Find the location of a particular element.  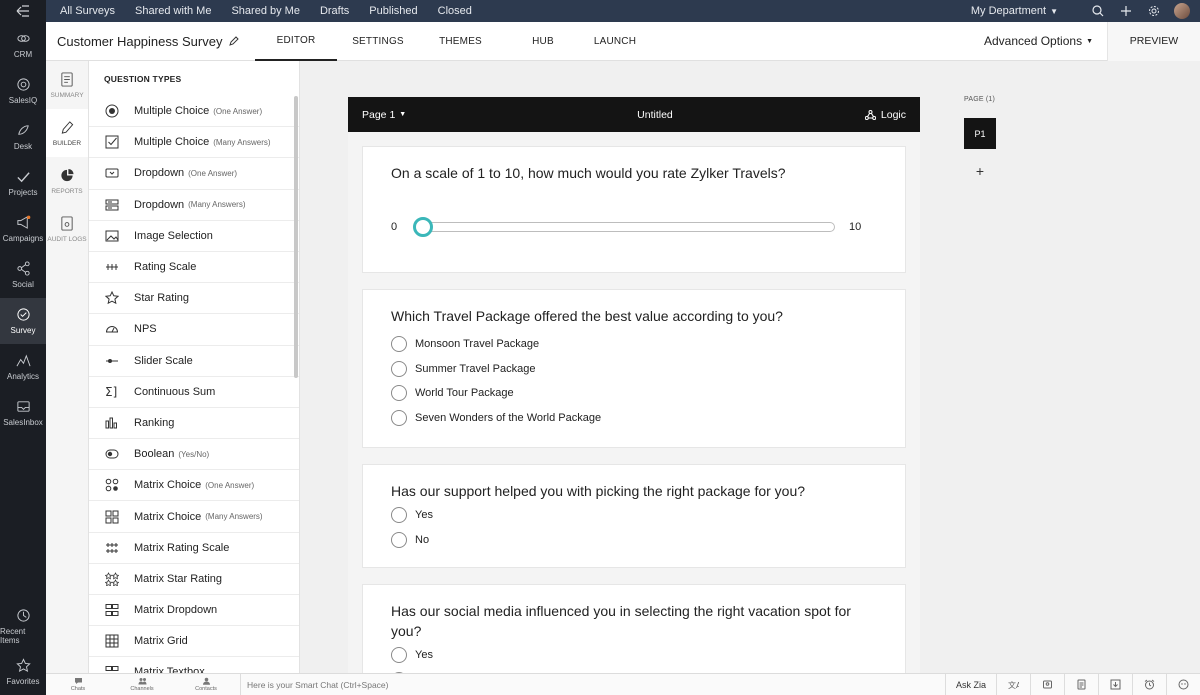

mode-audit-logs: AUDIT LOGS is located at coordinates (67, 229).